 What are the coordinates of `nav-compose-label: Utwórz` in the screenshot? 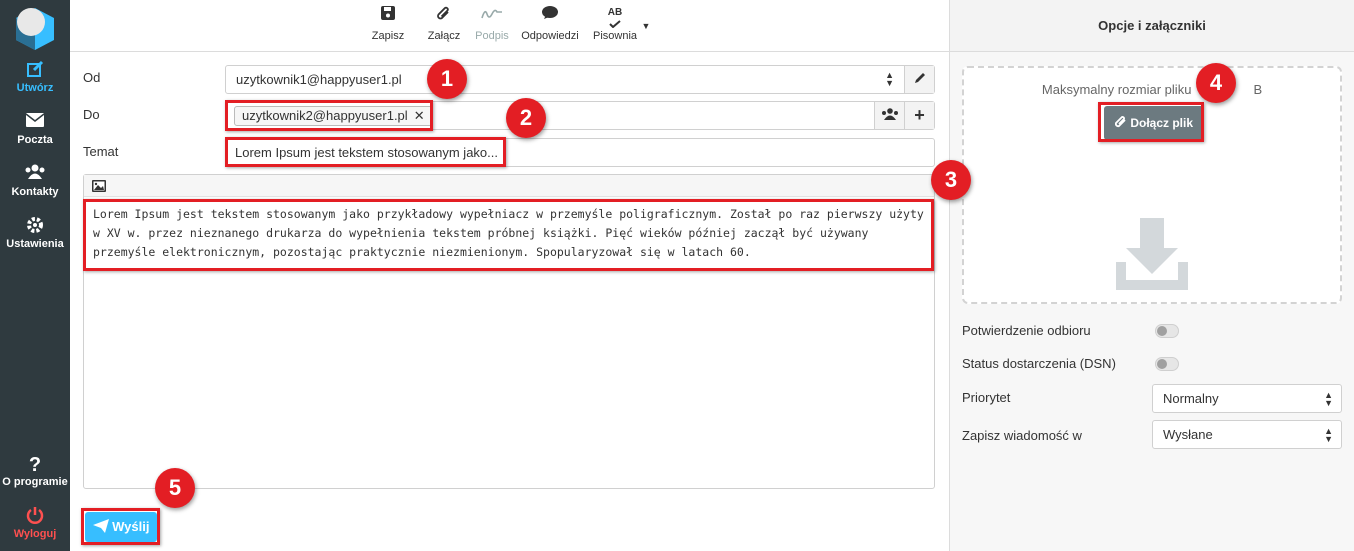 It's located at (35, 88).